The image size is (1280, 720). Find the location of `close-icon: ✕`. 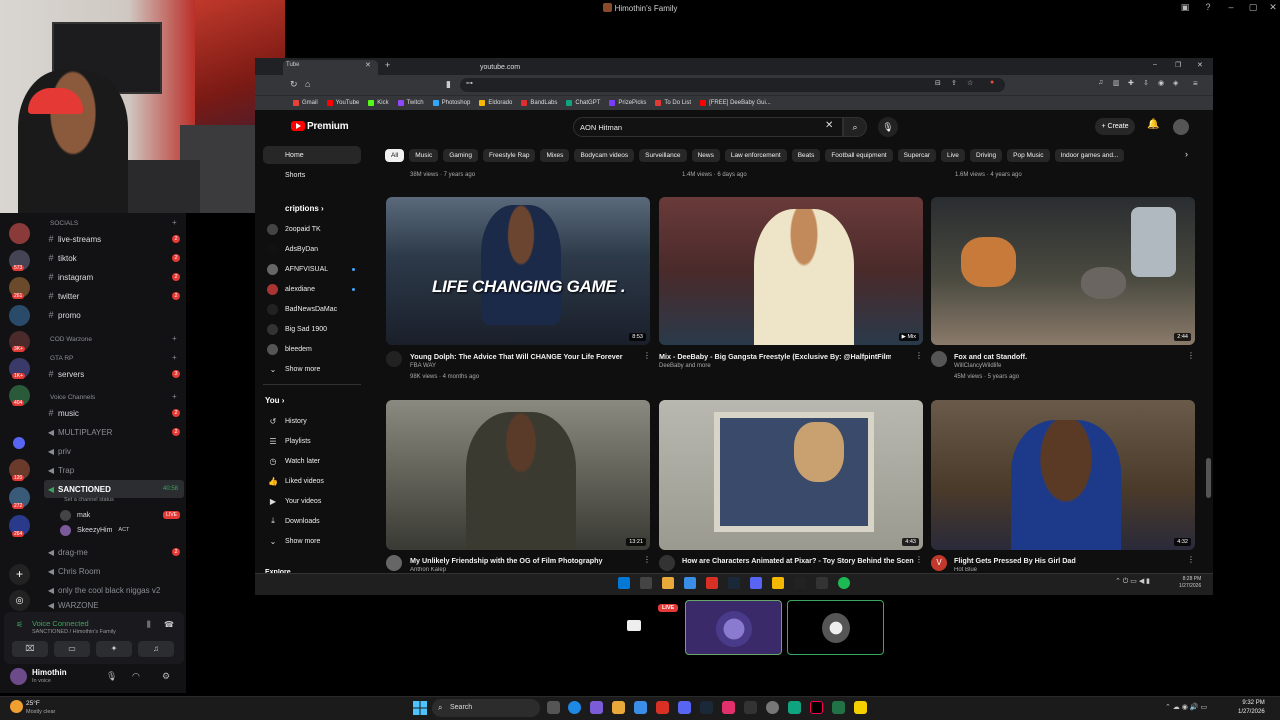

close-icon: ✕ is located at coordinates (1272, 7).